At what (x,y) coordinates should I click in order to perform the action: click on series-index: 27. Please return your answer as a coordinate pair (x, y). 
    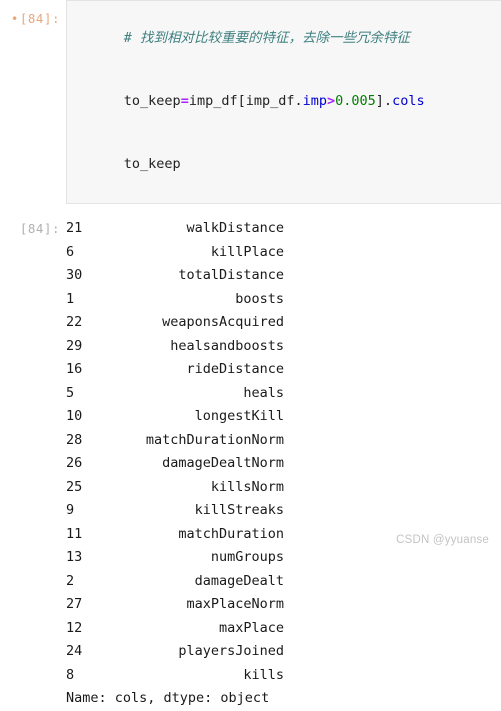
    Looking at the image, I should click on (74, 604).